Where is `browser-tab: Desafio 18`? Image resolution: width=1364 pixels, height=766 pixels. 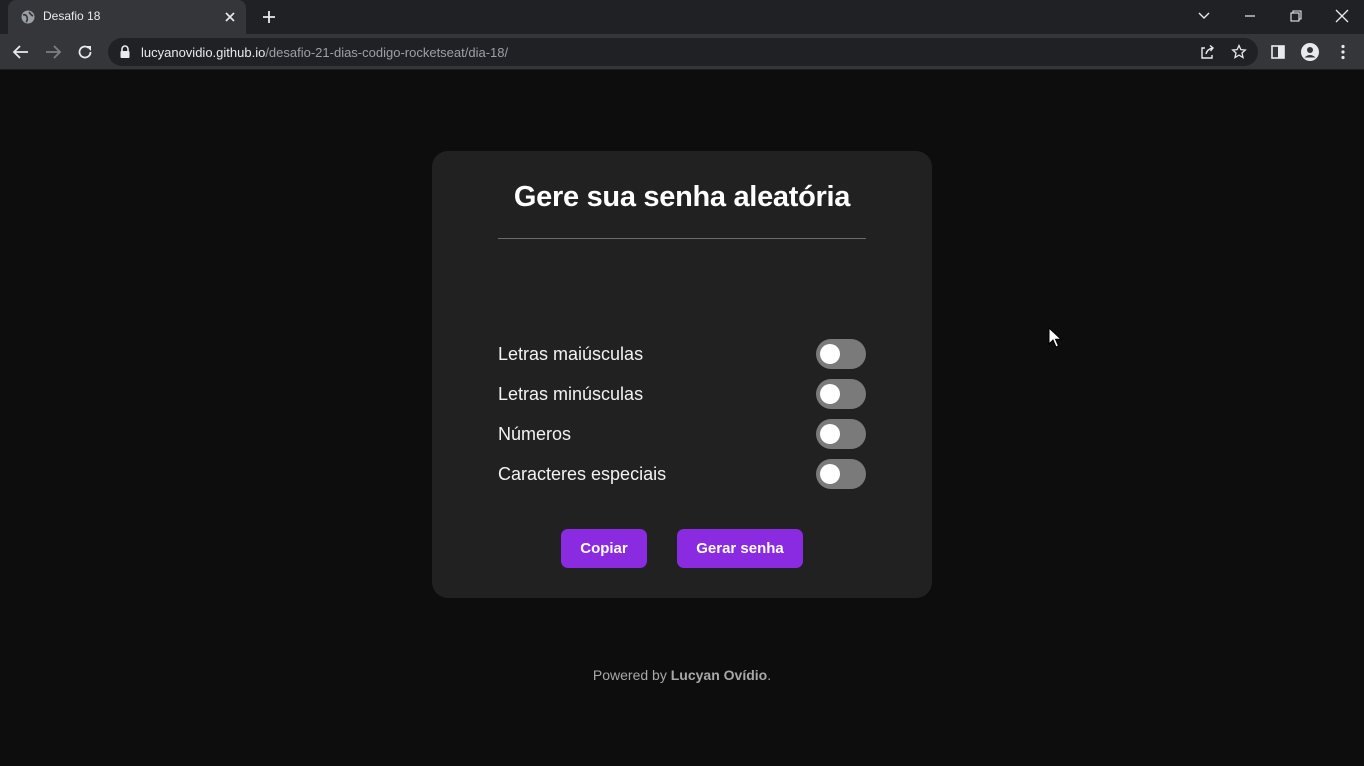
browser-tab: Desafio 18 is located at coordinates (127, 17).